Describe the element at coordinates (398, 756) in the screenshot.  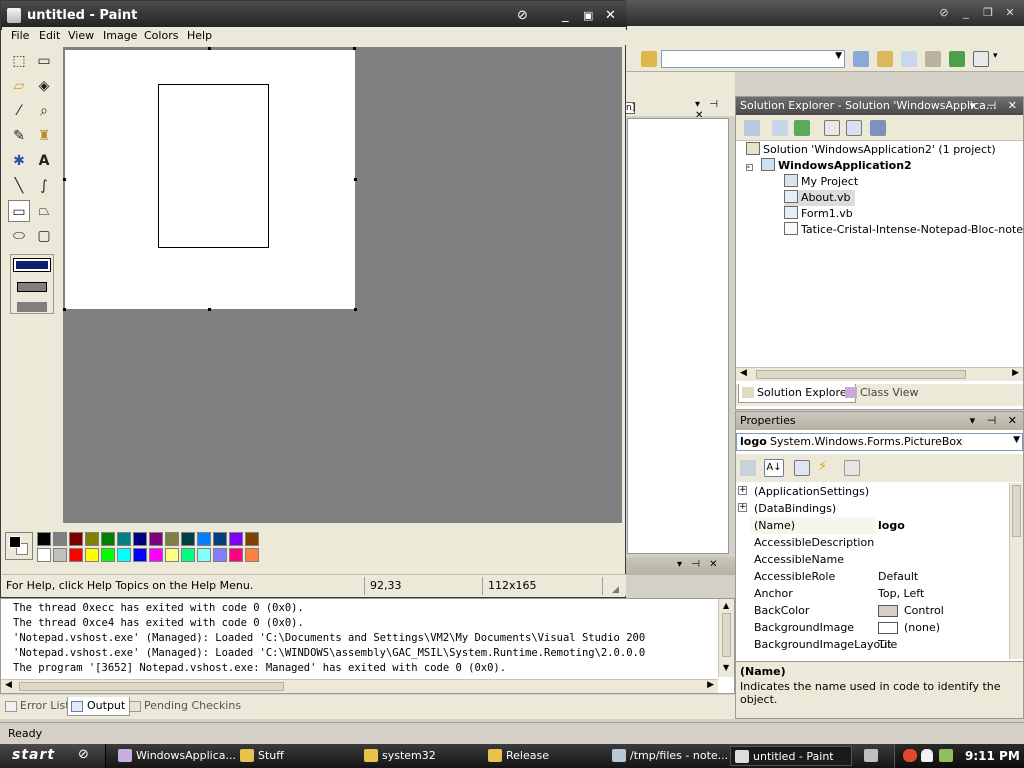
I see `task-system32: system32` at that location.